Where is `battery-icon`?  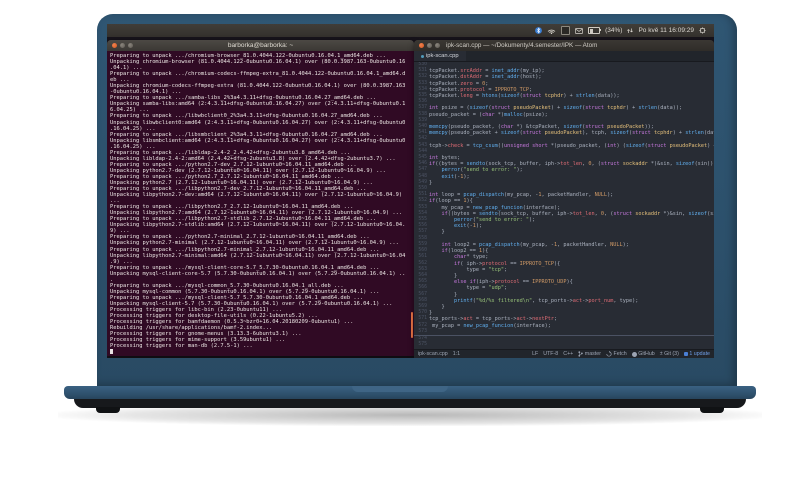
battery-icon is located at coordinates (595, 30).